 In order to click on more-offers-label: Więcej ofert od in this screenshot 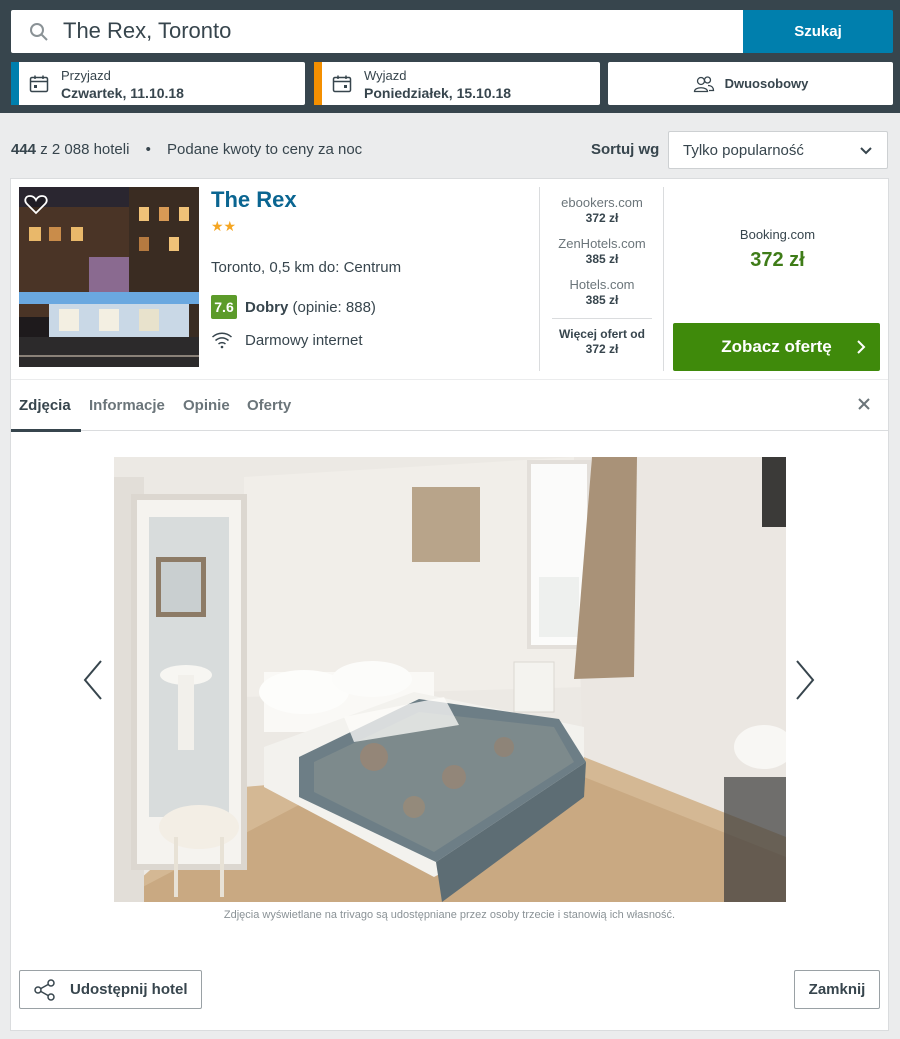, I will do `click(602, 334)`.